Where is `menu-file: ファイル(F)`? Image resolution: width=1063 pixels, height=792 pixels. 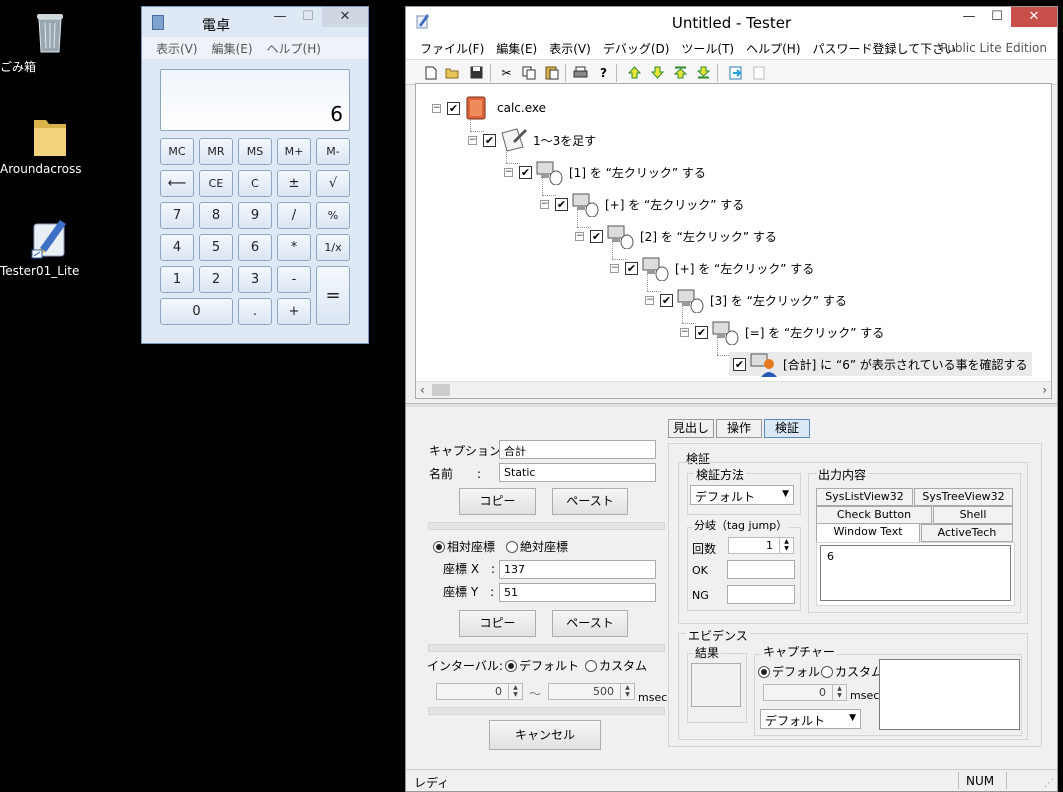 menu-file: ファイル(F) is located at coordinates (452, 48).